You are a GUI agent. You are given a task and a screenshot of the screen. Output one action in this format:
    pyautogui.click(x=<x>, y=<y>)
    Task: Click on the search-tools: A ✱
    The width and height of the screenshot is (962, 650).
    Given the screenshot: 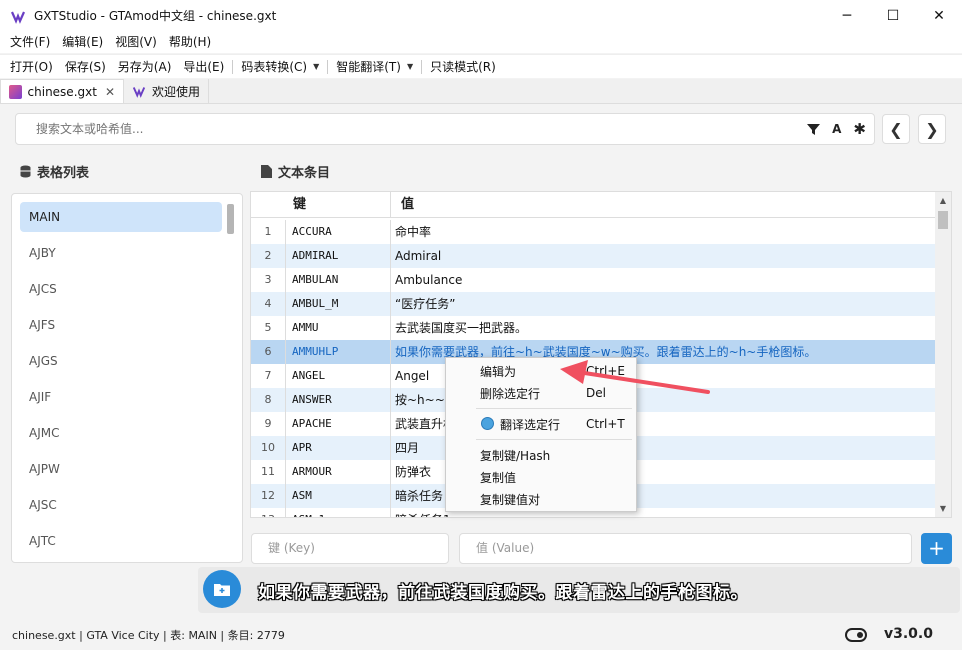 What is the action you would take?
    pyautogui.click(x=836, y=129)
    